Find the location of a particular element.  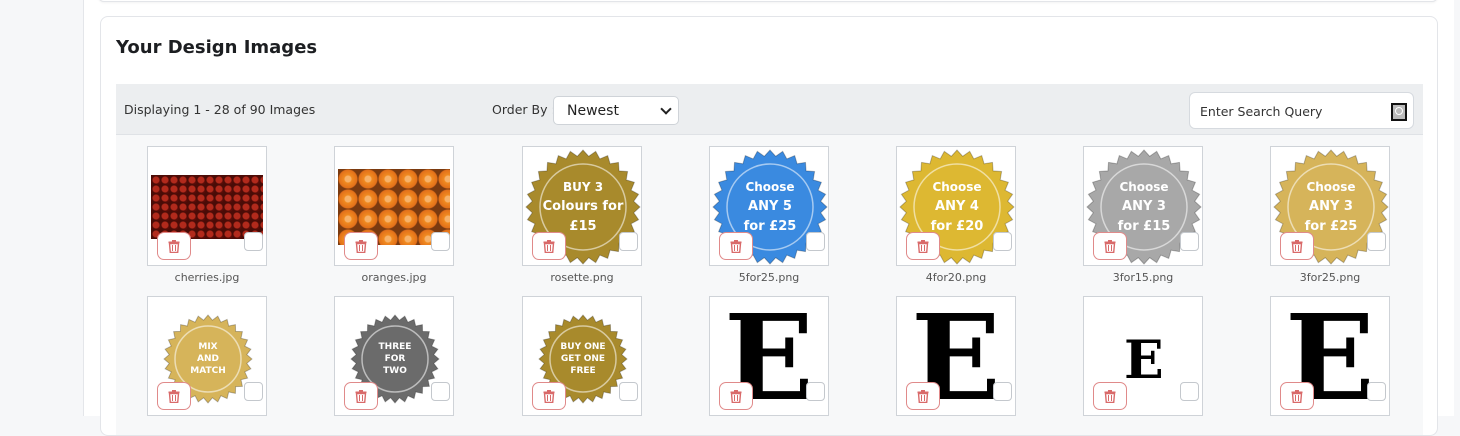

rosette-text: MIX is located at coordinates (207, 347).